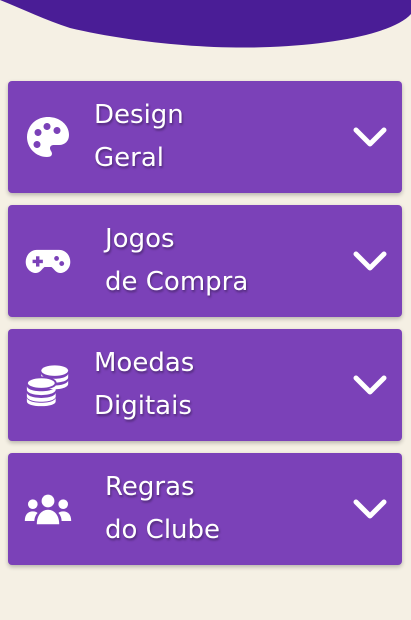  Describe the element at coordinates (129, 158) in the screenshot. I see `accordion-title-line2: Geral` at that location.